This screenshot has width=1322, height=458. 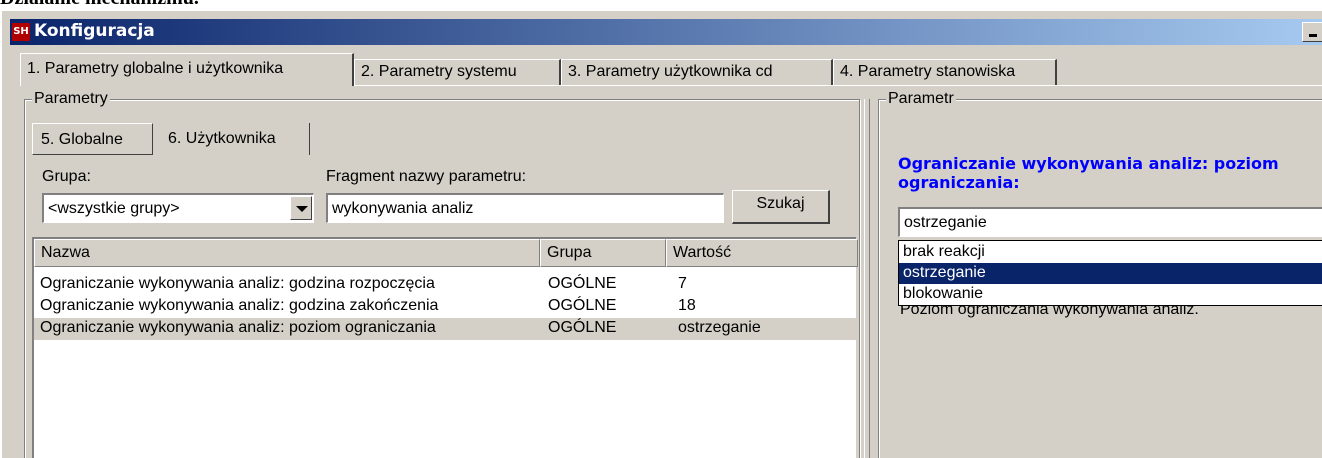 I want to click on panel-splitter, so click(x=867, y=278).